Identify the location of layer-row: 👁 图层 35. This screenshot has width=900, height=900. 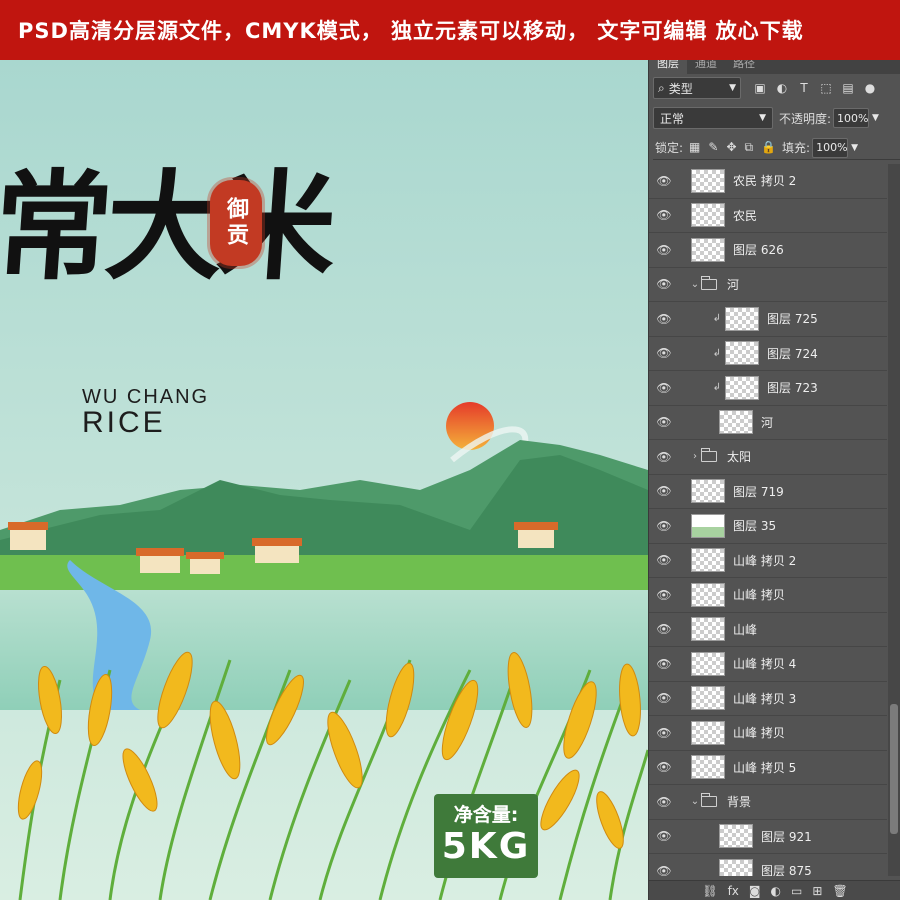
(768, 526).